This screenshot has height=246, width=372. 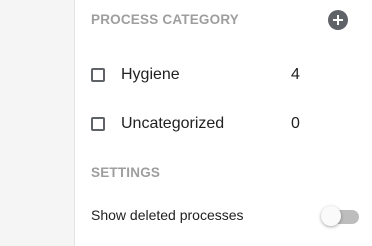 What do you see at coordinates (150, 74) in the screenshot?
I see `category-label: Hygiene` at bounding box center [150, 74].